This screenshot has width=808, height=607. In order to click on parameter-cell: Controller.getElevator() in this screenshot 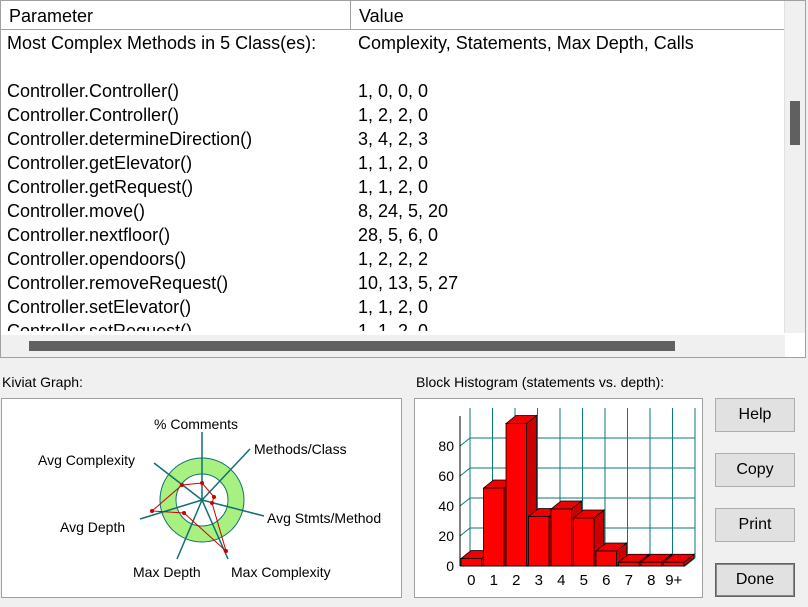, I will do `click(100, 163)`.